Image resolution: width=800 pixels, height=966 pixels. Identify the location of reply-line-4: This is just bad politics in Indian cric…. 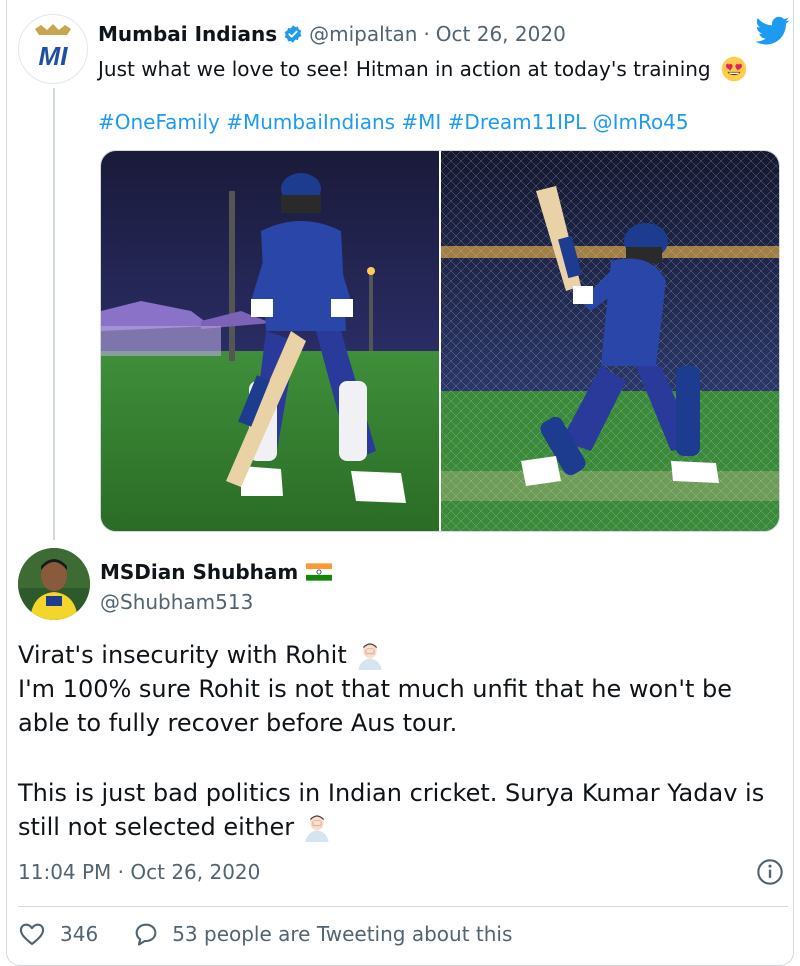
(391, 793).